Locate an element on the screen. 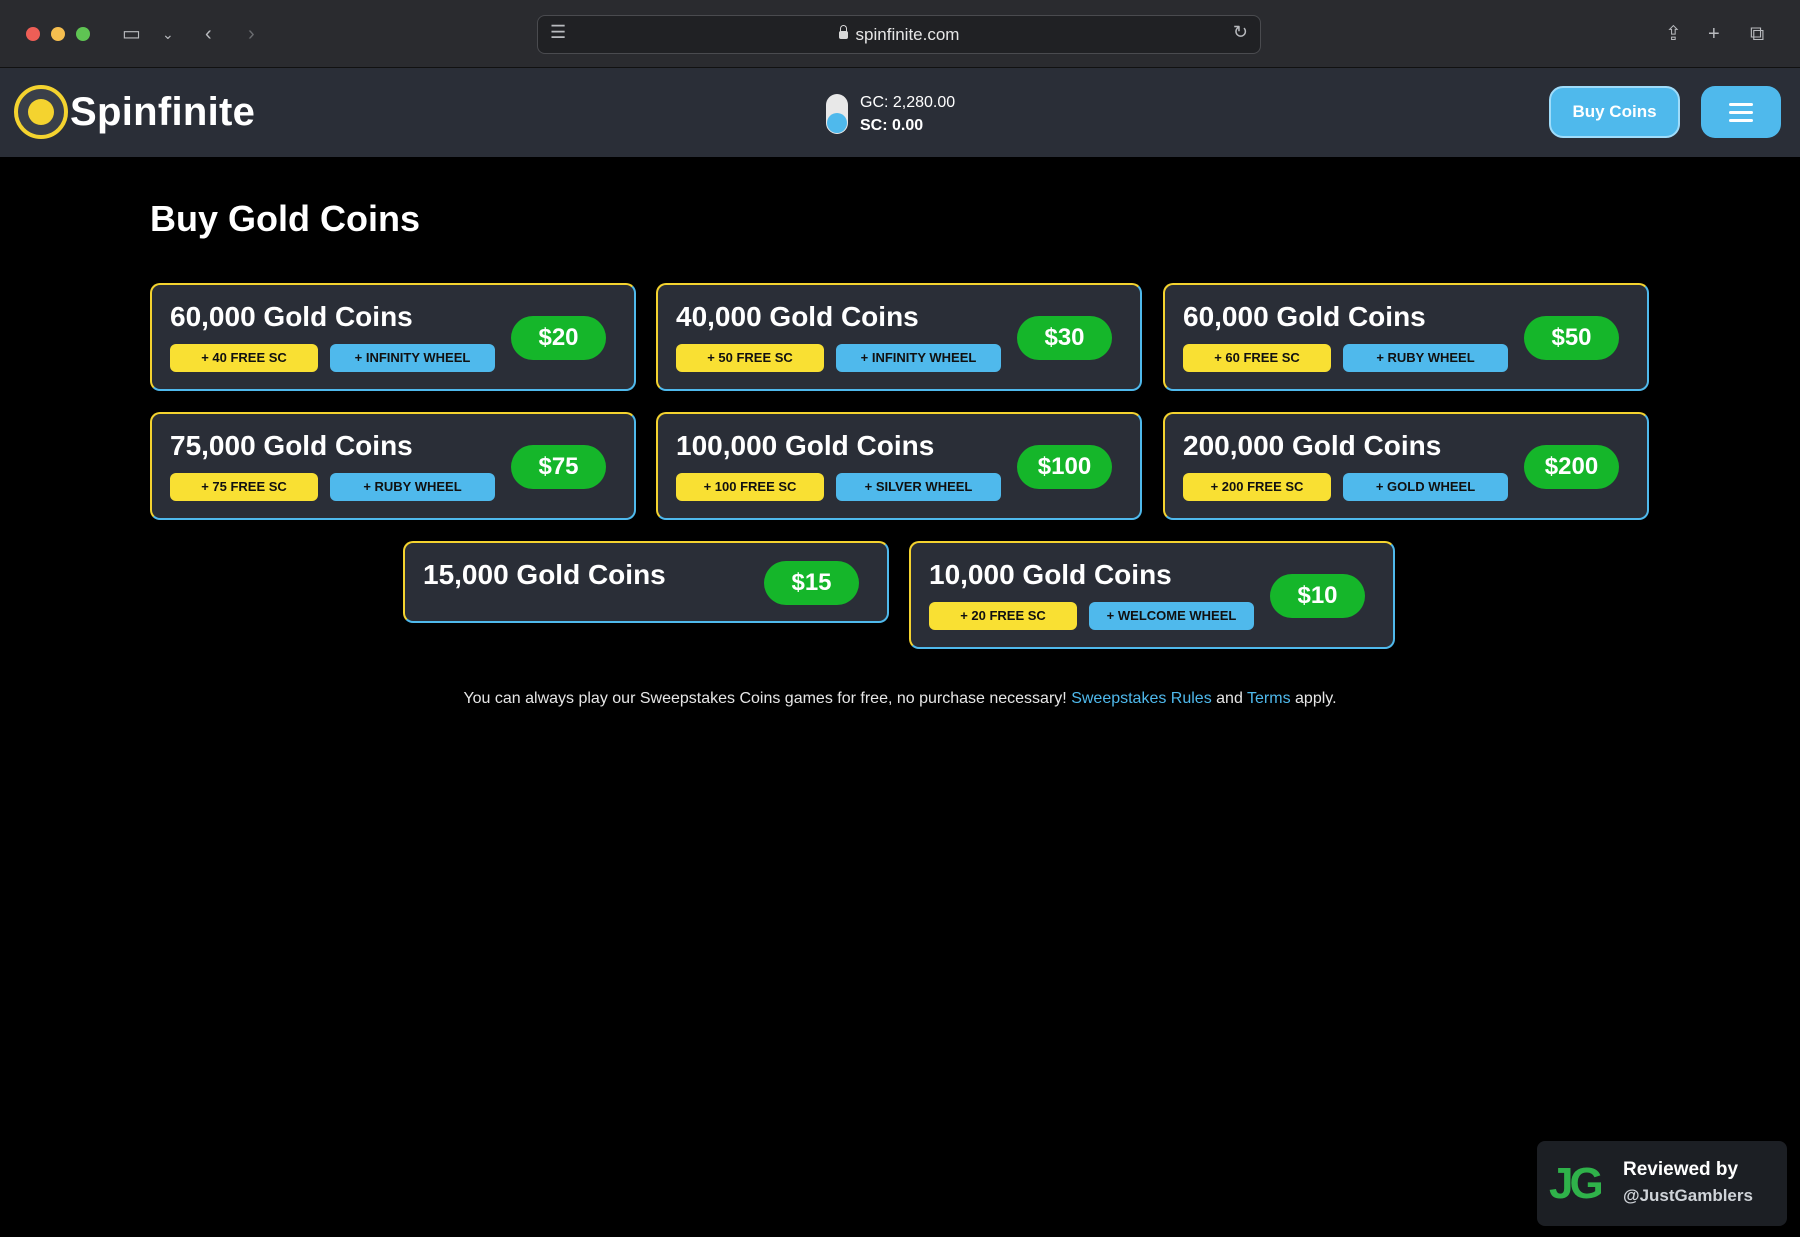 Image resolution: width=1800 pixels, height=1237 pixels. currency-toggle is located at coordinates (837, 114).